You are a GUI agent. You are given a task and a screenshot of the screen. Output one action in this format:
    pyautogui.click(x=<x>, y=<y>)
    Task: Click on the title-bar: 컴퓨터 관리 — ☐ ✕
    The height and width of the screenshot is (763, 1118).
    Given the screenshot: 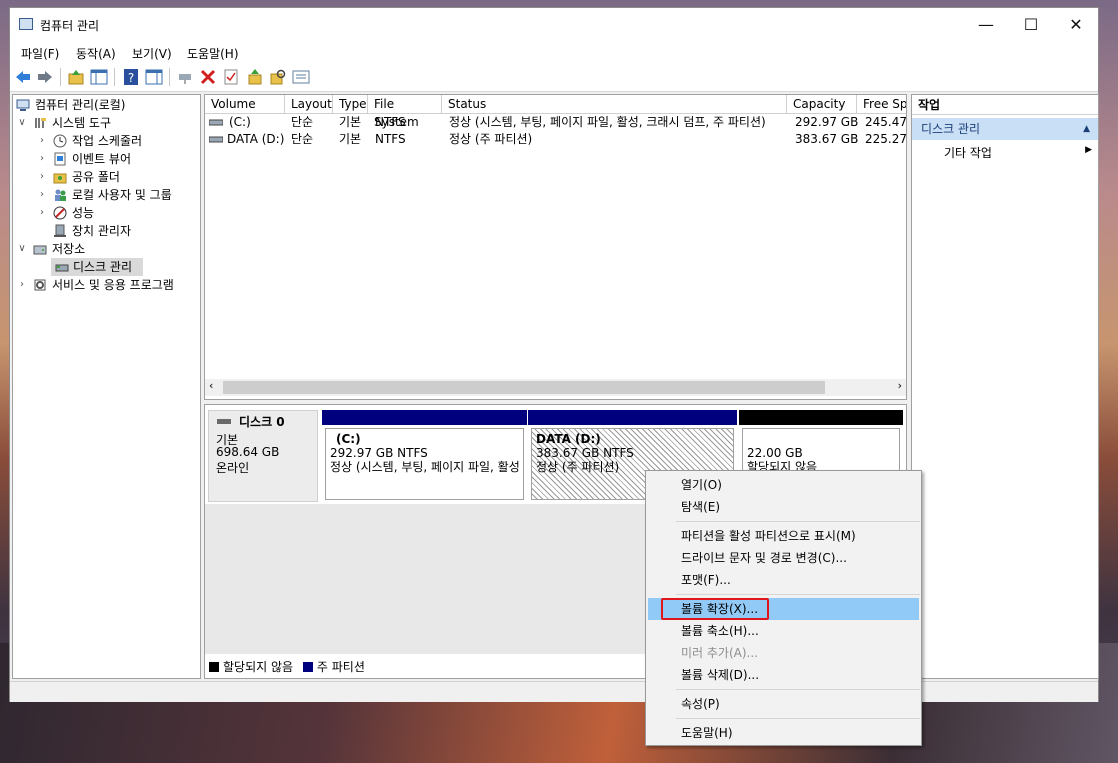 What is the action you would take?
    pyautogui.click(x=554, y=25)
    